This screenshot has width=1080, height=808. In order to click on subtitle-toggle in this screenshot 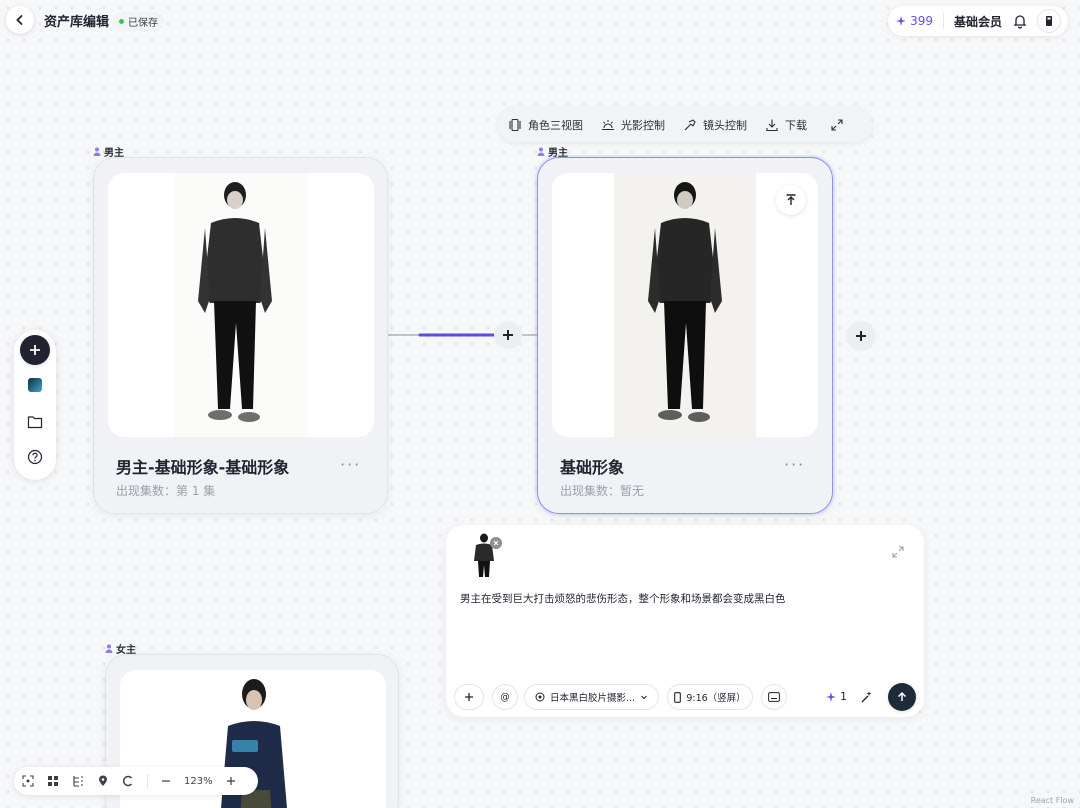, I will do `click(774, 697)`.